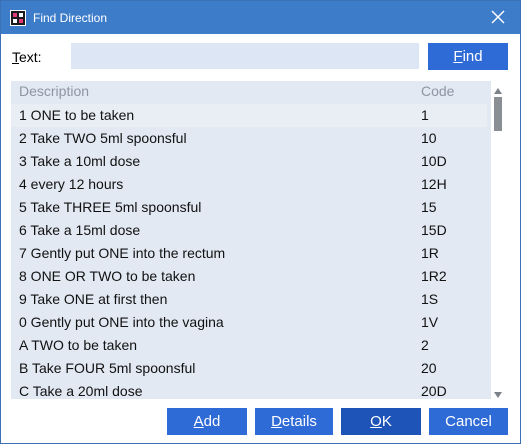  I want to click on scroll-thumb, so click(498, 114).